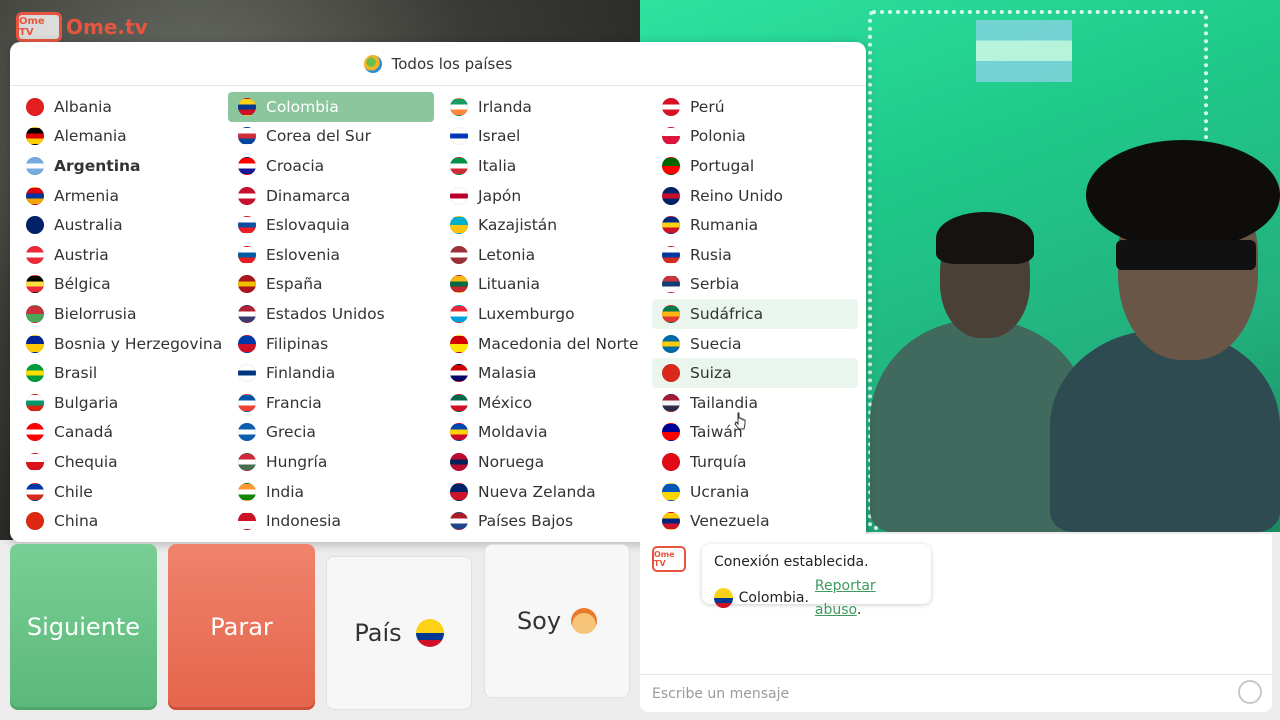 The height and width of the screenshot is (720, 1280). What do you see at coordinates (558, 343) in the screenshot?
I see `country-option-label: Macedonia del Norte` at bounding box center [558, 343].